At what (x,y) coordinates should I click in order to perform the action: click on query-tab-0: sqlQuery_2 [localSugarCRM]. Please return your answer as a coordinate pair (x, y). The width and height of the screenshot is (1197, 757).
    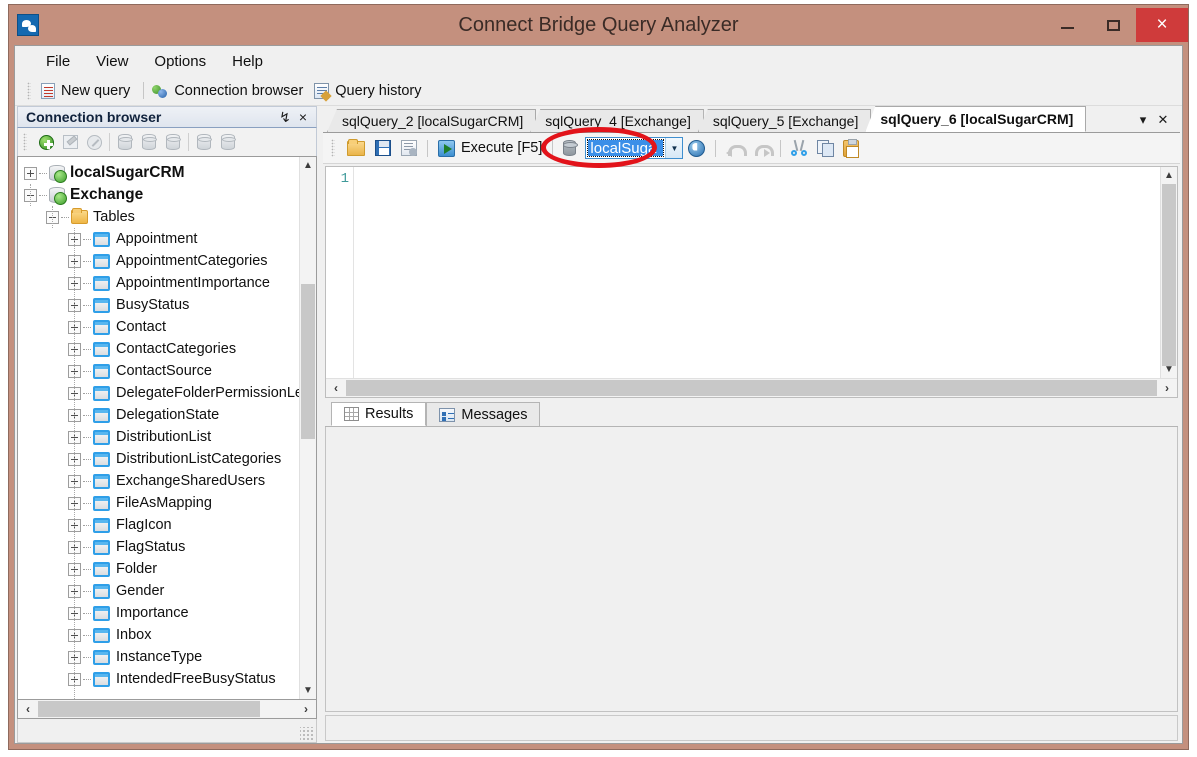
    Looking at the image, I should click on (432, 120).